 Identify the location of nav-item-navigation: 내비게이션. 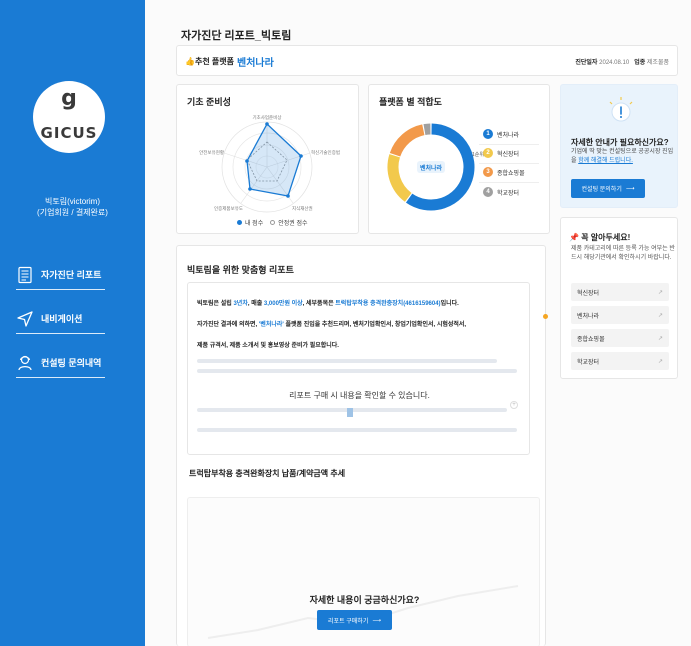
(60, 319).